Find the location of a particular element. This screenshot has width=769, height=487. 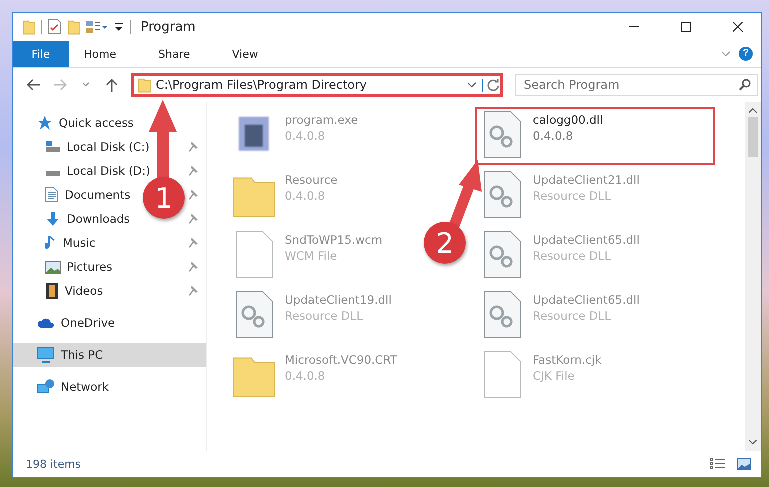

document-icon is located at coordinates (52, 195).